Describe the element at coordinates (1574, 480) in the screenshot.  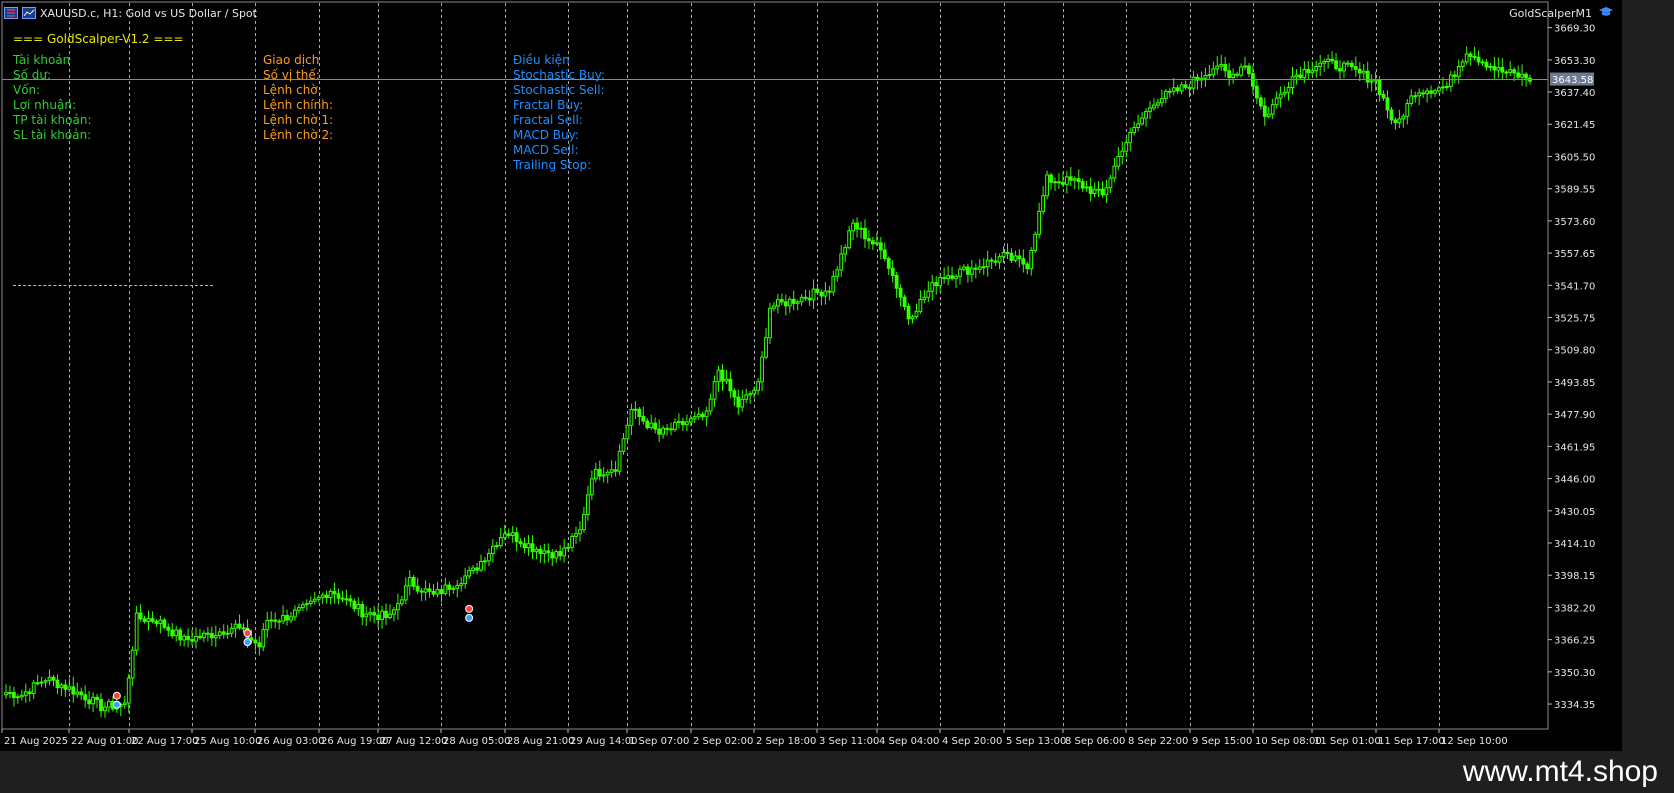
I see `y-tick-label: 3446.00` at that location.